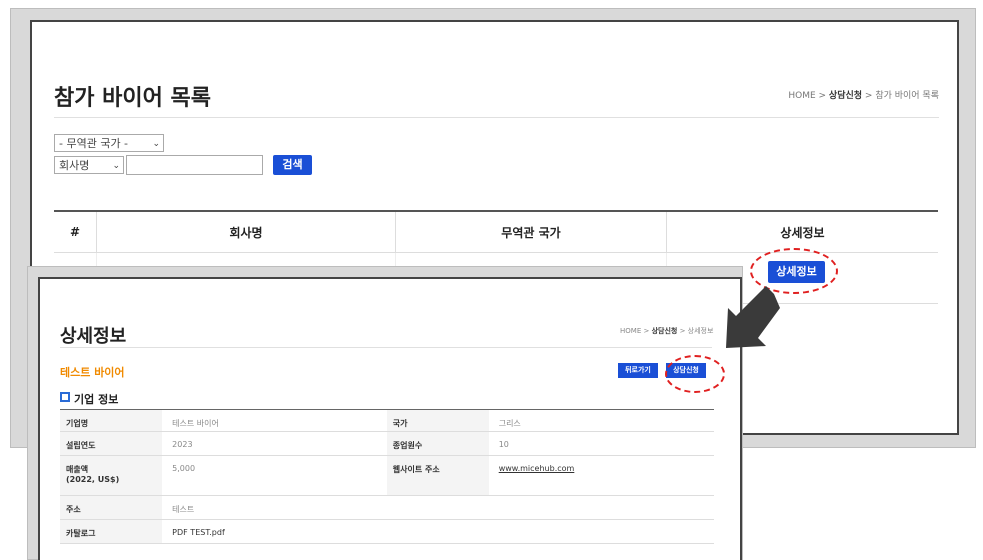 This screenshot has width=983, height=560. What do you see at coordinates (802, 232) in the screenshot?
I see `column-header-detail: 상세정보` at bounding box center [802, 232].